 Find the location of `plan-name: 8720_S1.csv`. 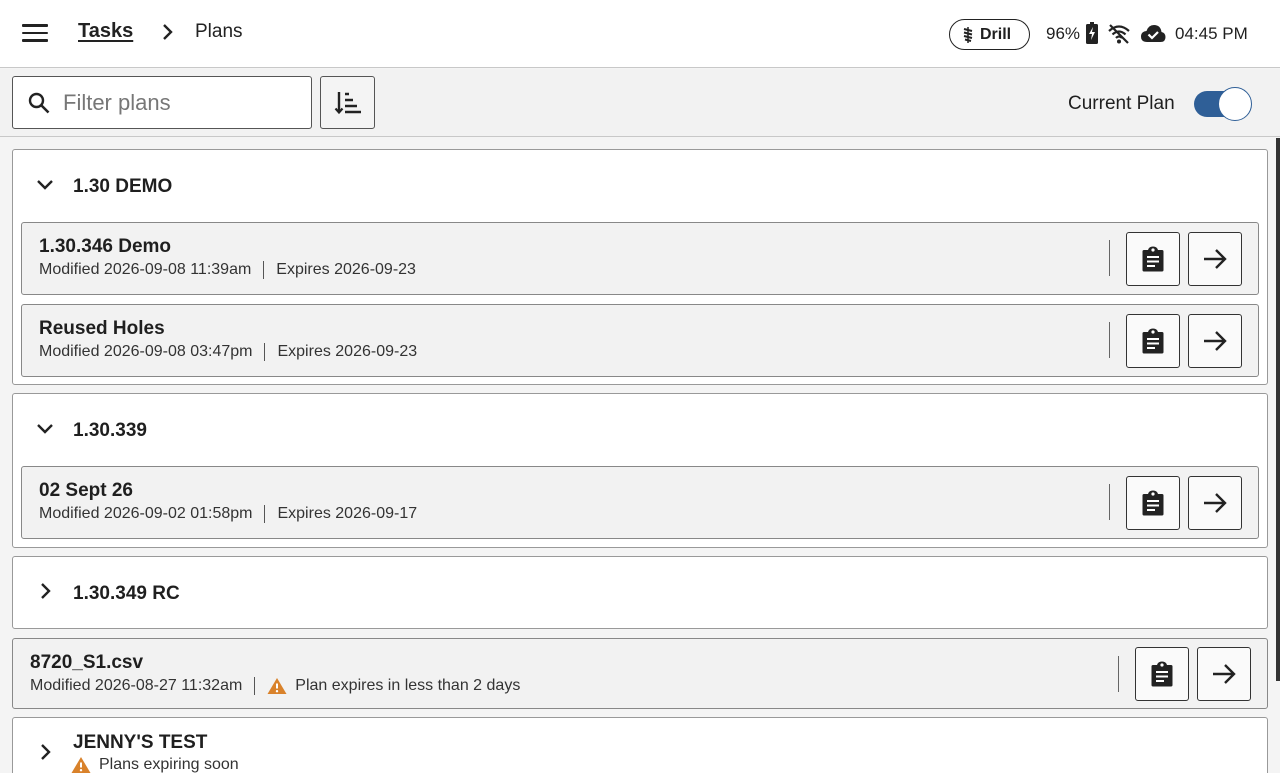

plan-name: 8720_S1.csv is located at coordinates (87, 662).